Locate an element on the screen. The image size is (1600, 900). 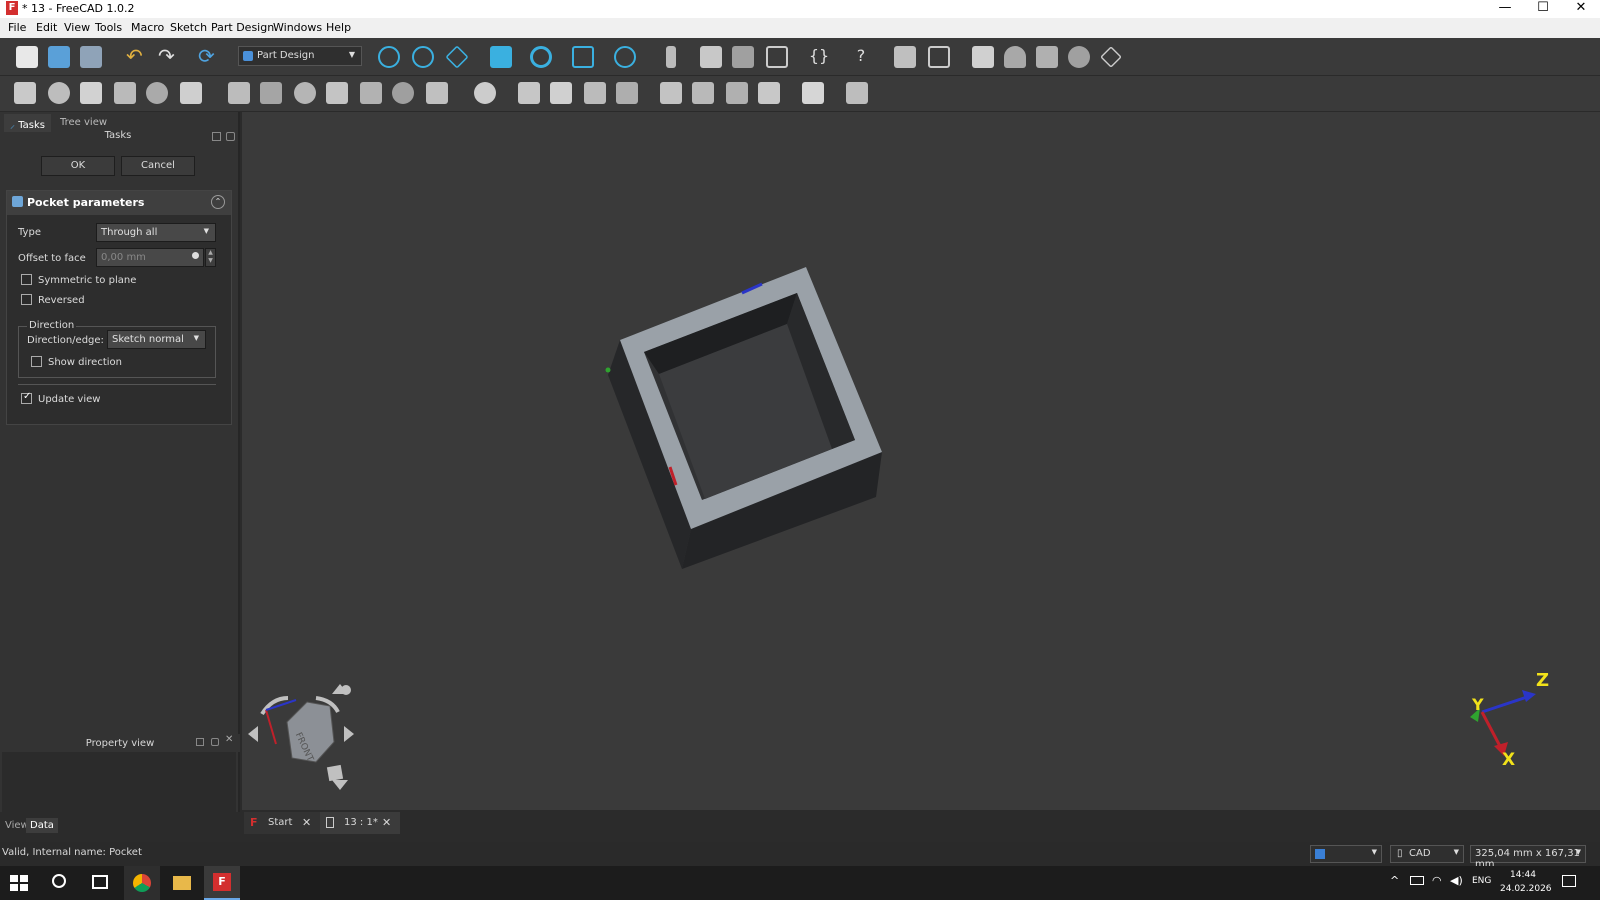
task-view-icon is located at coordinates (100, 882).